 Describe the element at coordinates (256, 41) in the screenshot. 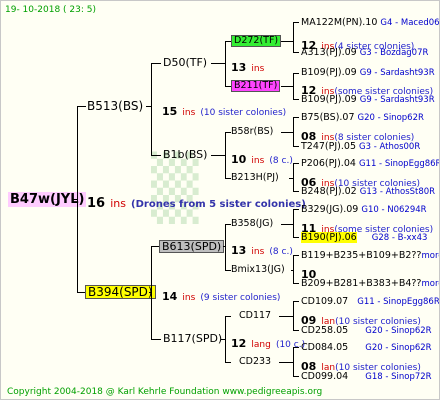

I see `node-d272: D272(TF)` at that location.